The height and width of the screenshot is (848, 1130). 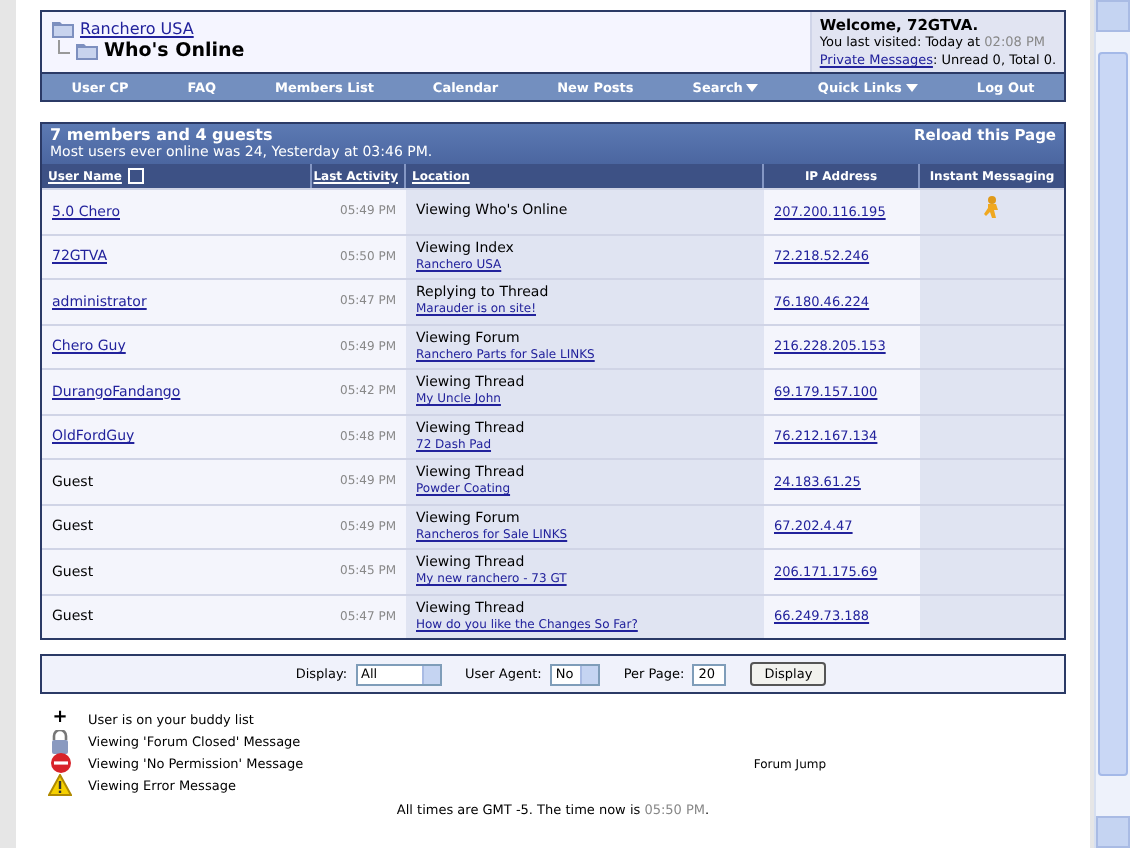 What do you see at coordinates (60, 785) in the screenshot?
I see `warning-icon` at bounding box center [60, 785].